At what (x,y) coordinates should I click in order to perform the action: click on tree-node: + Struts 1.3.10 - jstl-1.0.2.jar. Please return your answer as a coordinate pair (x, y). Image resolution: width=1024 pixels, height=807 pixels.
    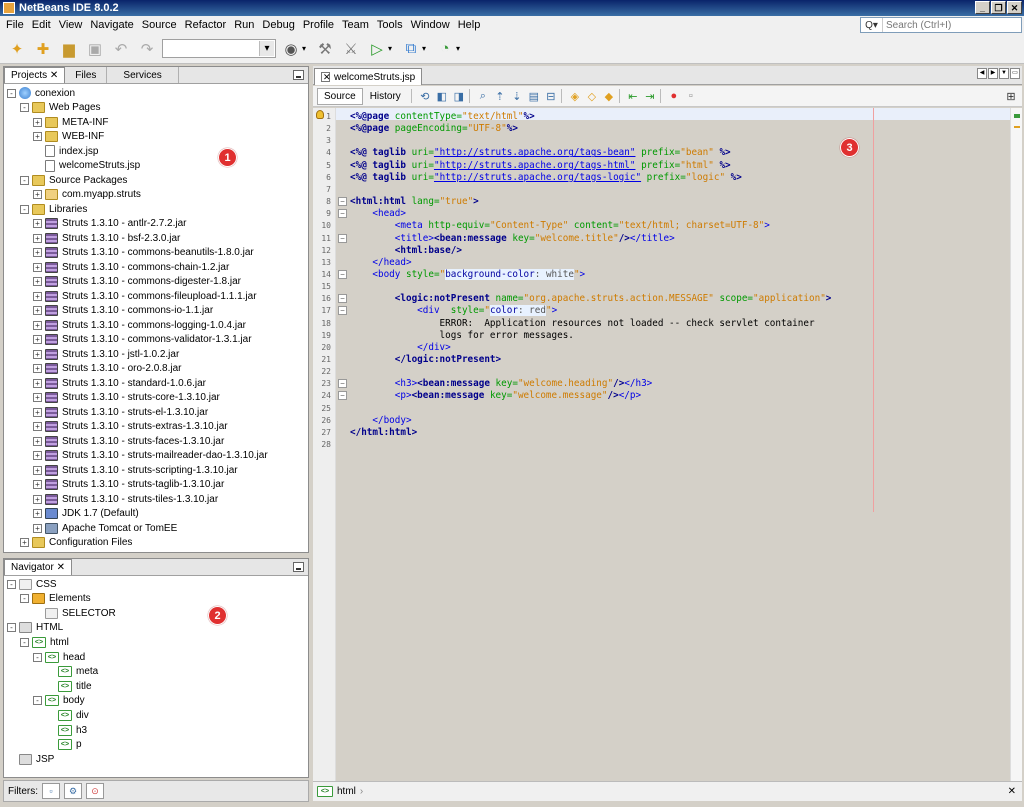
    Looking at the image, I should click on (106, 354).